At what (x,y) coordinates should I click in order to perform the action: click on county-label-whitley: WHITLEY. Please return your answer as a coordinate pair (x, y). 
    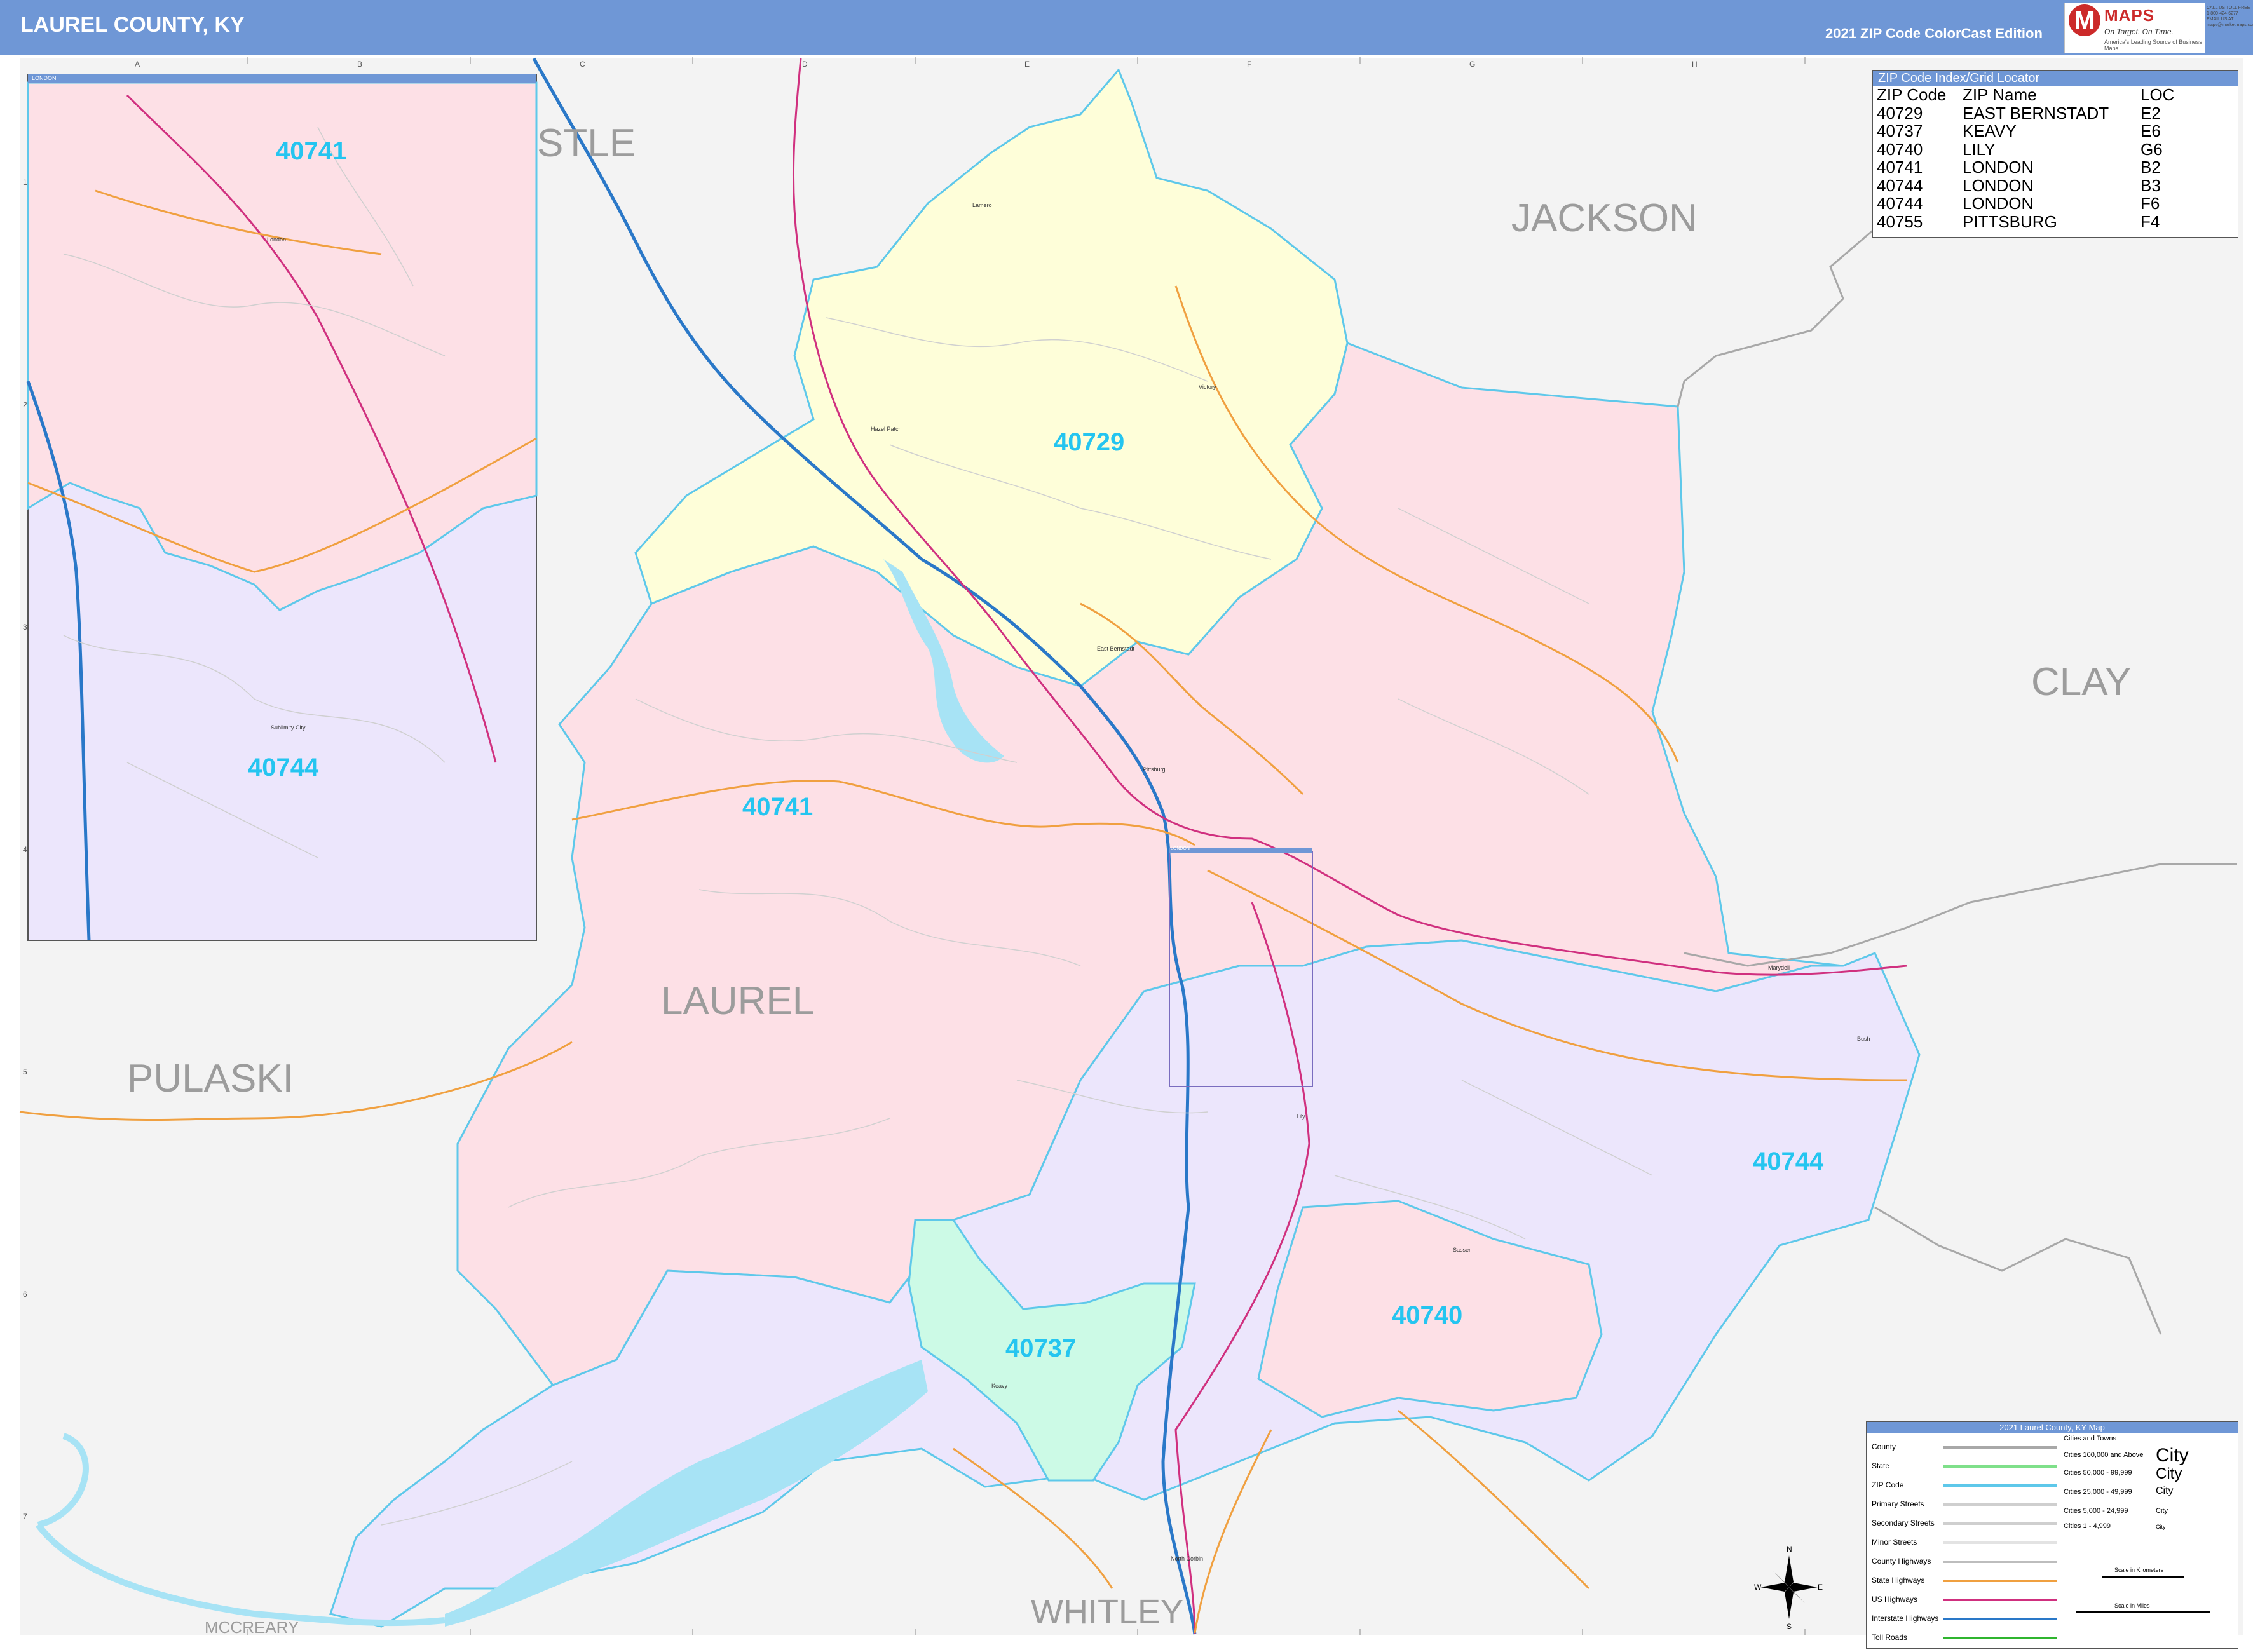
    Looking at the image, I should click on (1107, 1612).